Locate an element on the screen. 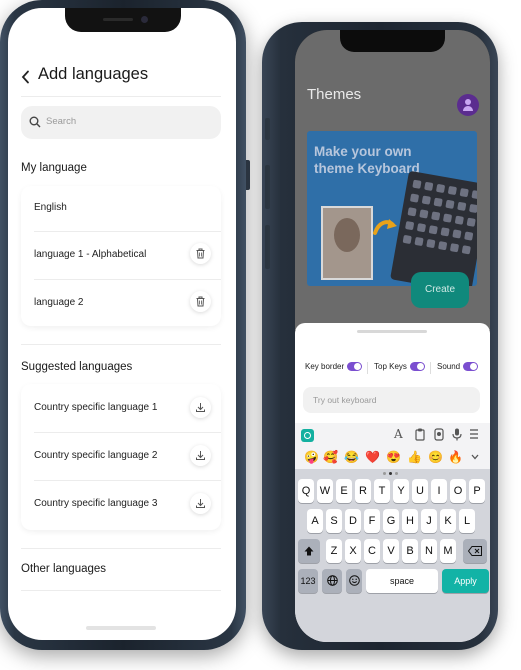 This screenshot has width=521, height=670. app-logo-icon is located at coordinates (307, 435).